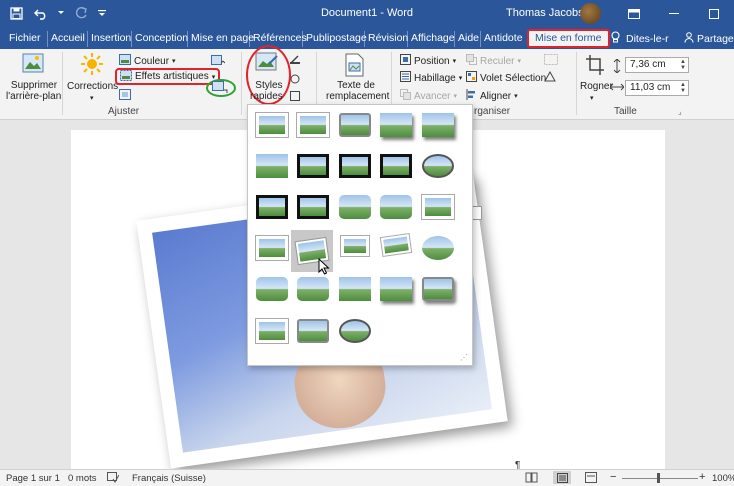  Describe the element at coordinates (431, 78) in the screenshot. I see `habillage-button: Habillage ▾` at that location.